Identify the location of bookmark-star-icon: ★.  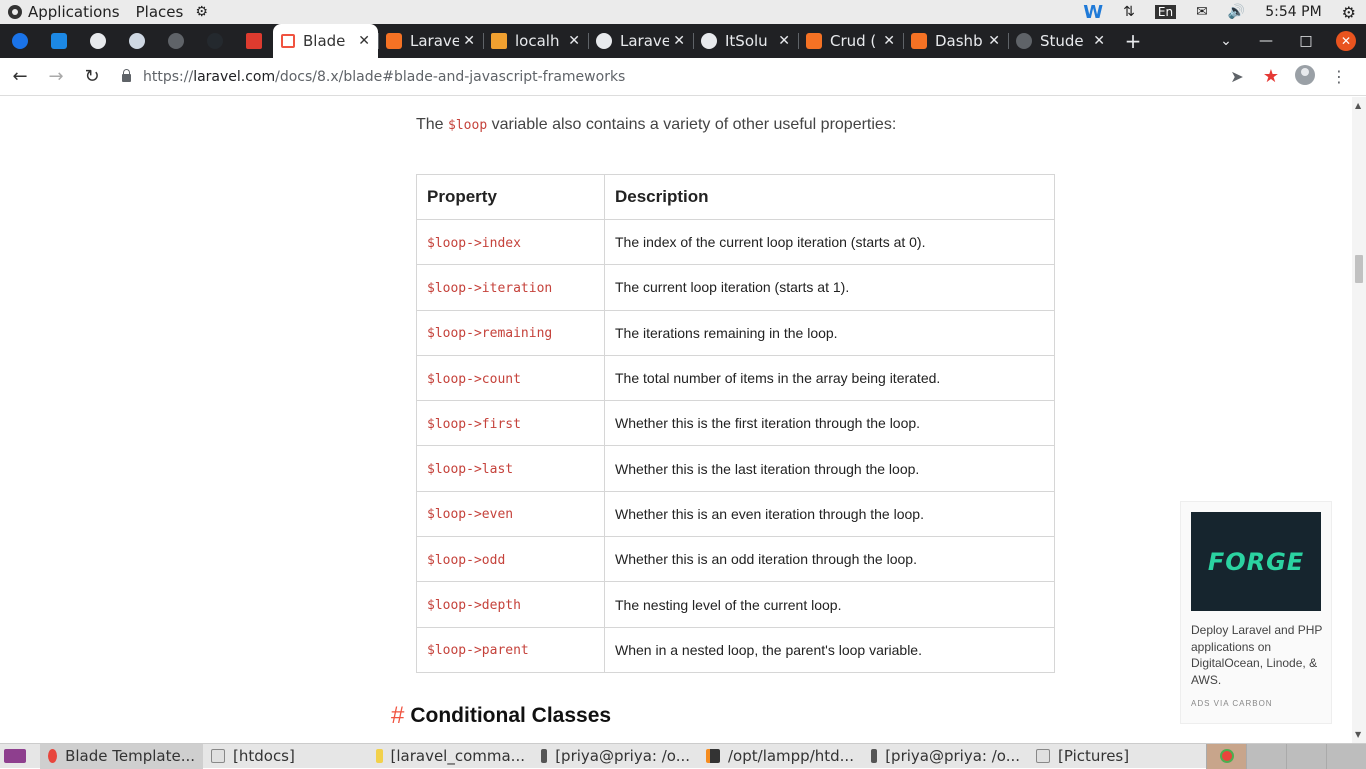
(1271, 76).